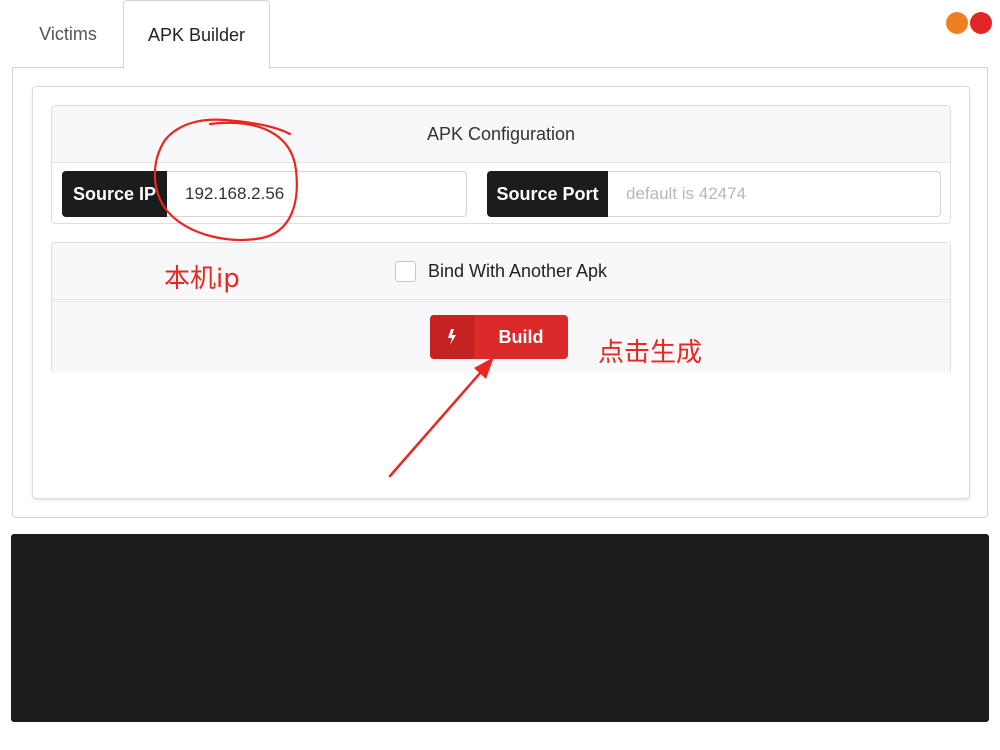  What do you see at coordinates (405, 271) in the screenshot?
I see `checkbox-box-icon` at bounding box center [405, 271].